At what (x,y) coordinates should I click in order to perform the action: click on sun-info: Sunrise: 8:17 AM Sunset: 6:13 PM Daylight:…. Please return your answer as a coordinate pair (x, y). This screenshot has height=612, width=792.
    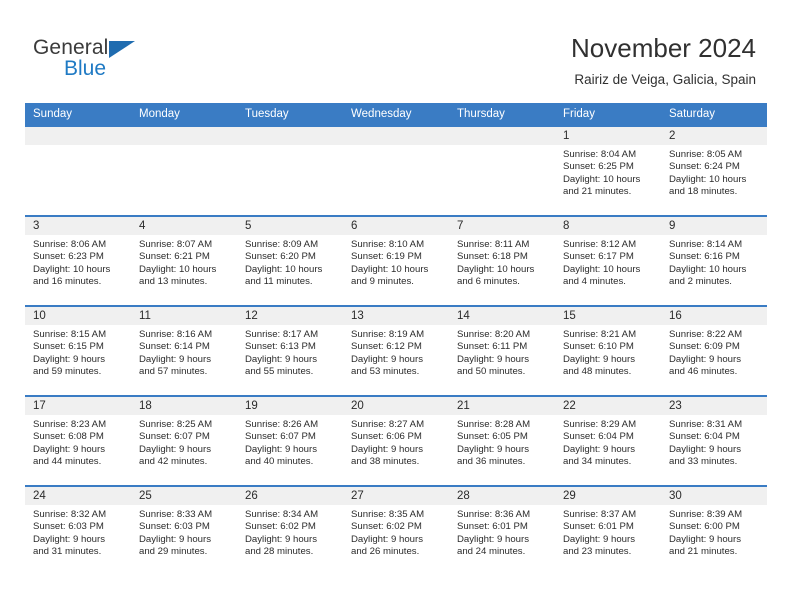
    Looking at the image, I should click on (290, 352).